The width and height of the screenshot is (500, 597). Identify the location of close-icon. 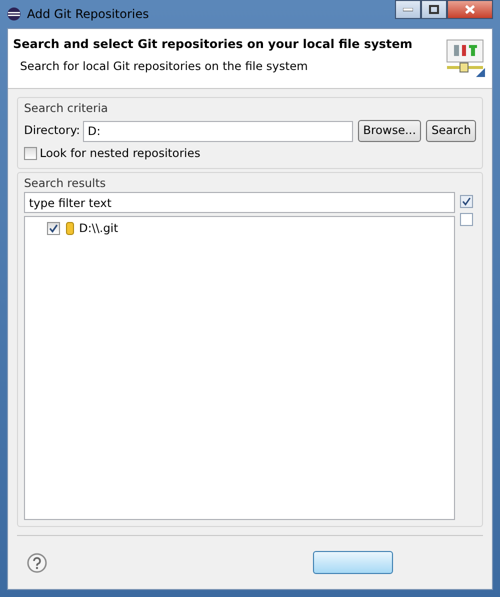
(470, 9).